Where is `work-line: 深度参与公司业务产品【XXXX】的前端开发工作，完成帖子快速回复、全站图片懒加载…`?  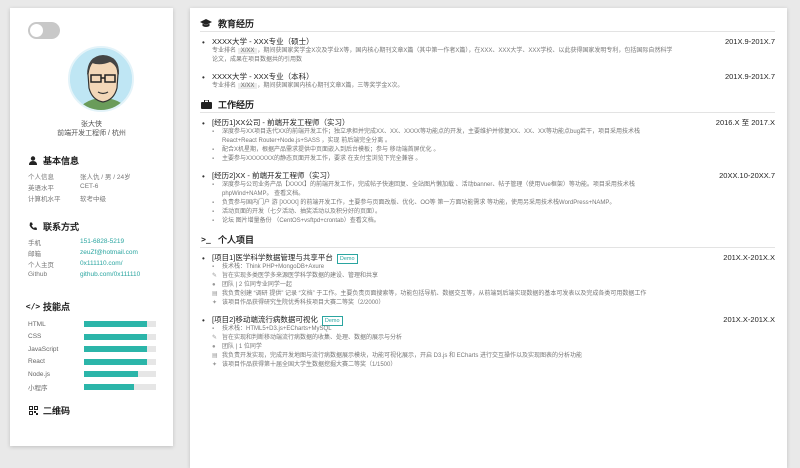 work-line: 深度参与公司业务产品【XXXX】的前端开发工作，完成帖子快速回复、全站图片懒加载… is located at coordinates (428, 185).